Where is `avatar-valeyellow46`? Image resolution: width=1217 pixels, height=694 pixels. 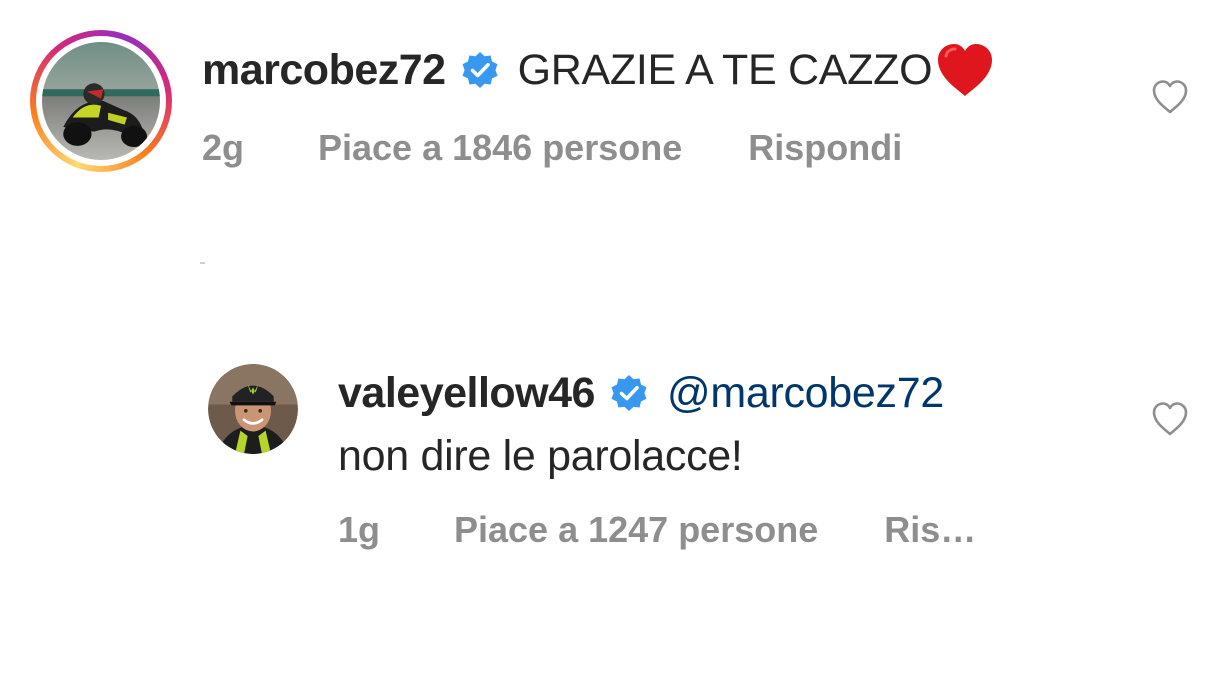 avatar-valeyellow46 is located at coordinates (253, 409).